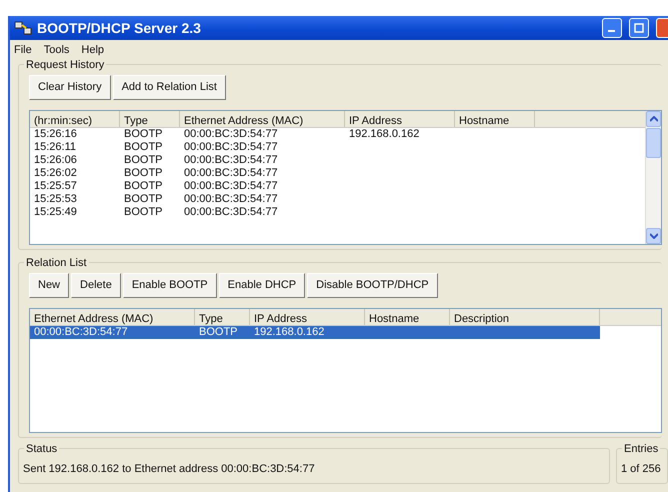 The height and width of the screenshot is (492, 668). Describe the element at coordinates (55, 147) in the screenshot. I see `table-cell-text: 15:26:11` at that location.